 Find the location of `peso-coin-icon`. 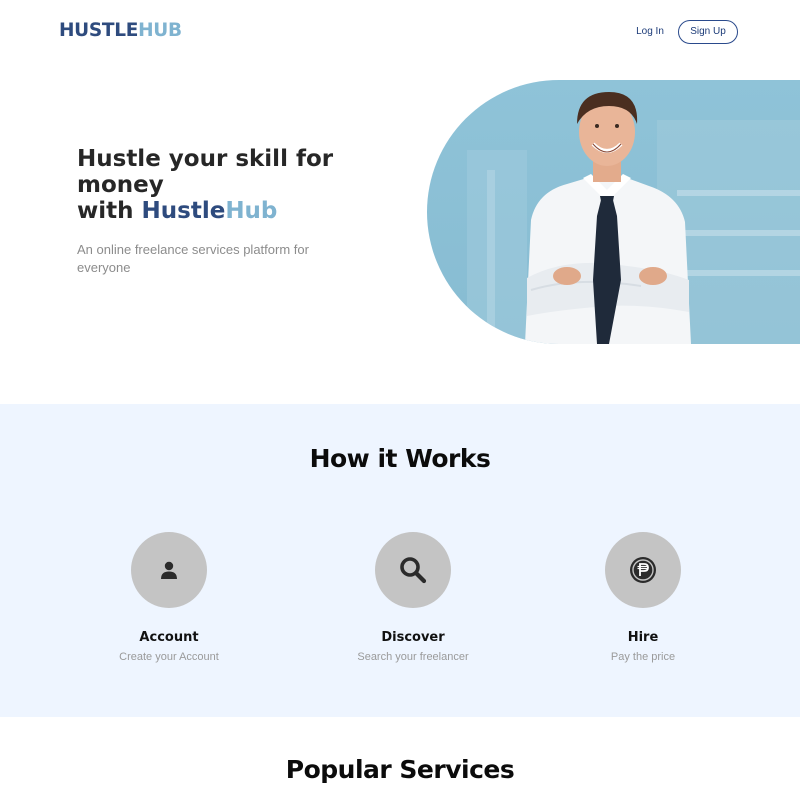

peso-coin-icon is located at coordinates (643, 570).